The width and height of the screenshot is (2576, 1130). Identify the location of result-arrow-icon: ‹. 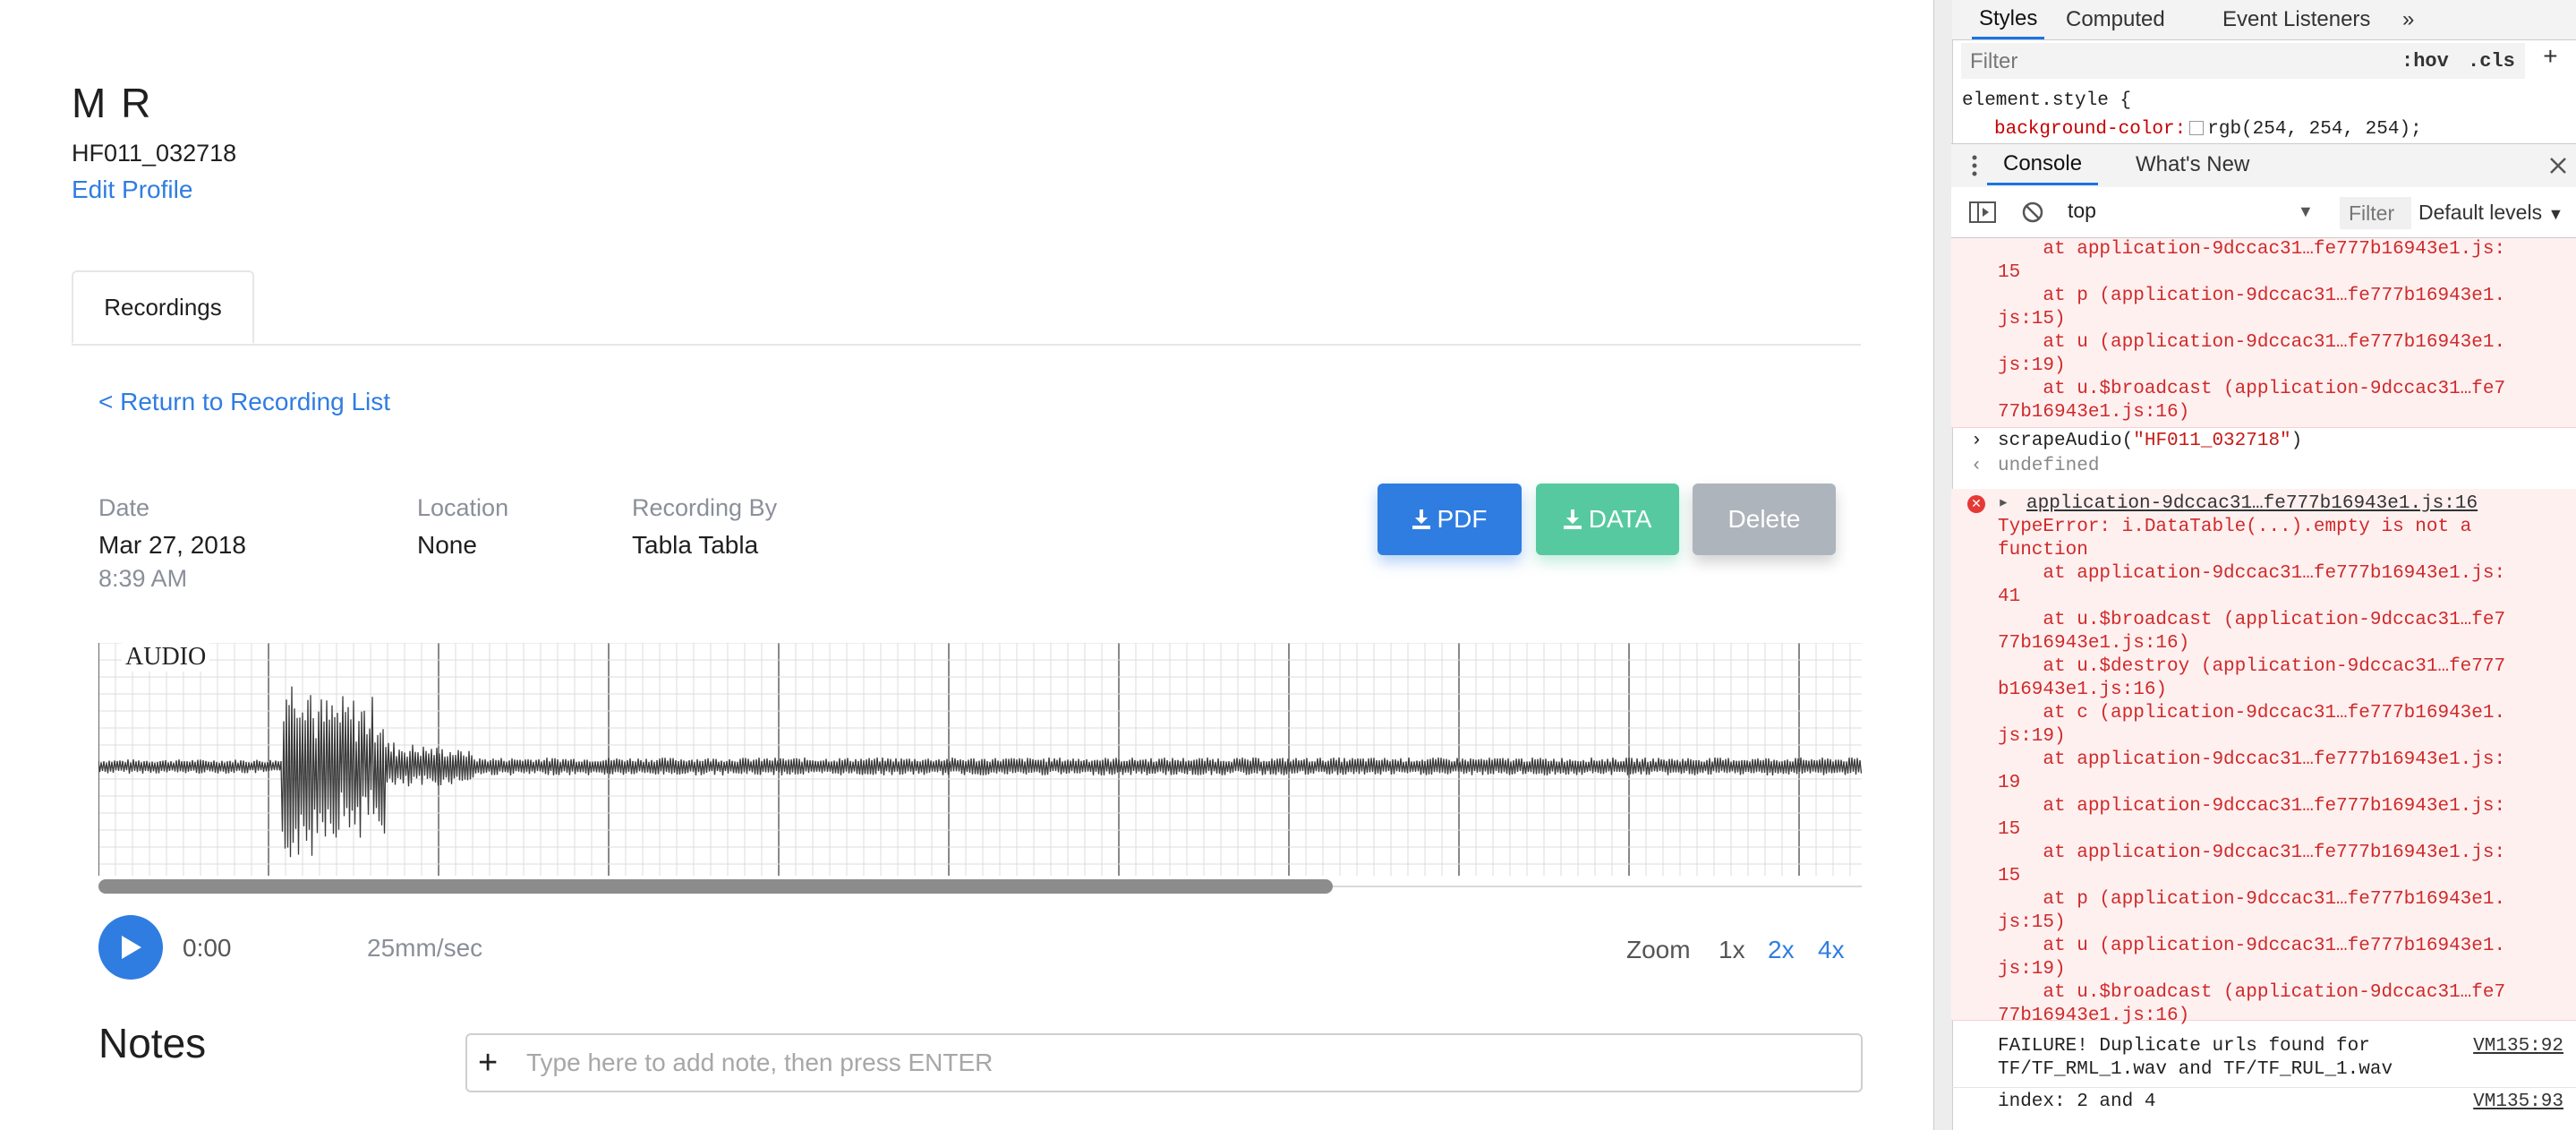
(1977, 466).